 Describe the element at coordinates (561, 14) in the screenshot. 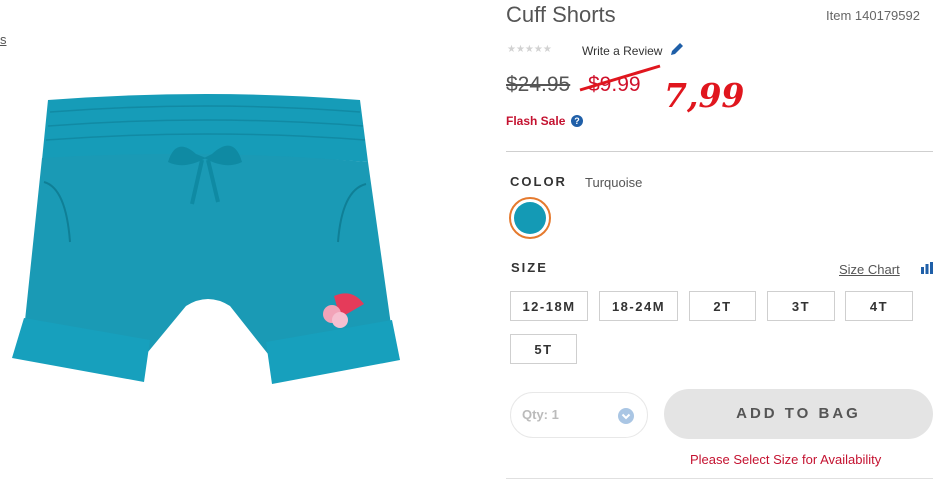

I see `product-title: Cuff Shorts` at that location.